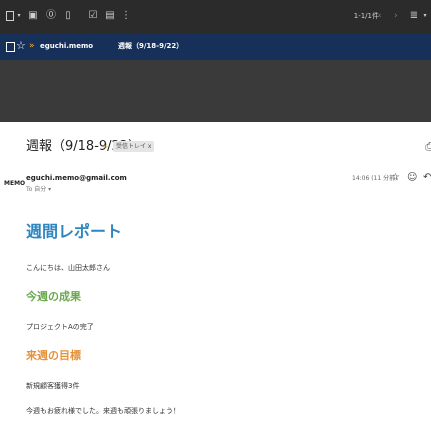  Describe the element at coordinates (67, 46) in the screenshot. I see `row-sender: eguchi.memo` at that location.